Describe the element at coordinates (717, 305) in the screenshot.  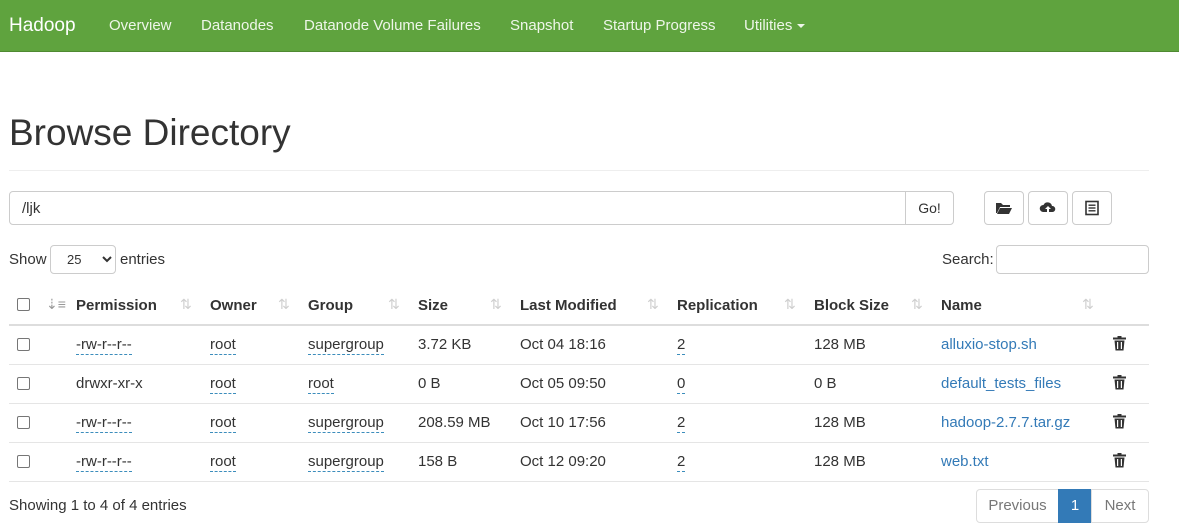
I see `column-header-replication: Replication` at that location.